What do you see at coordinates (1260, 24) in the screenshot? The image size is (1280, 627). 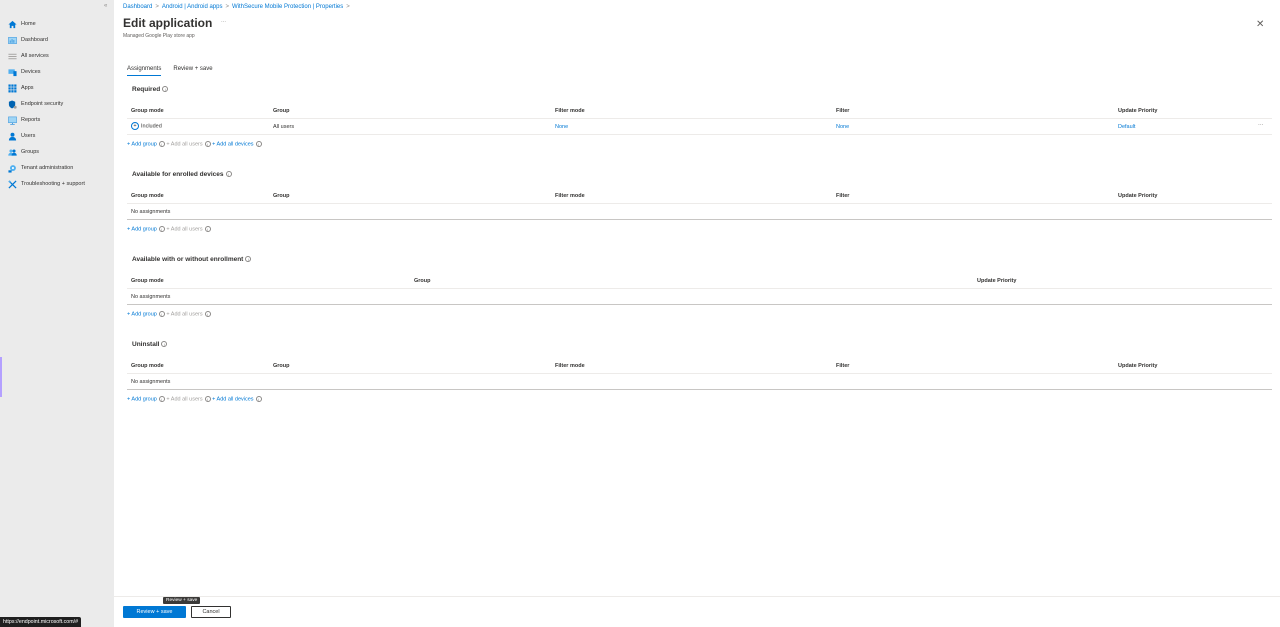 I see `close-icon: ✕` at bounding box center [1260, 24].